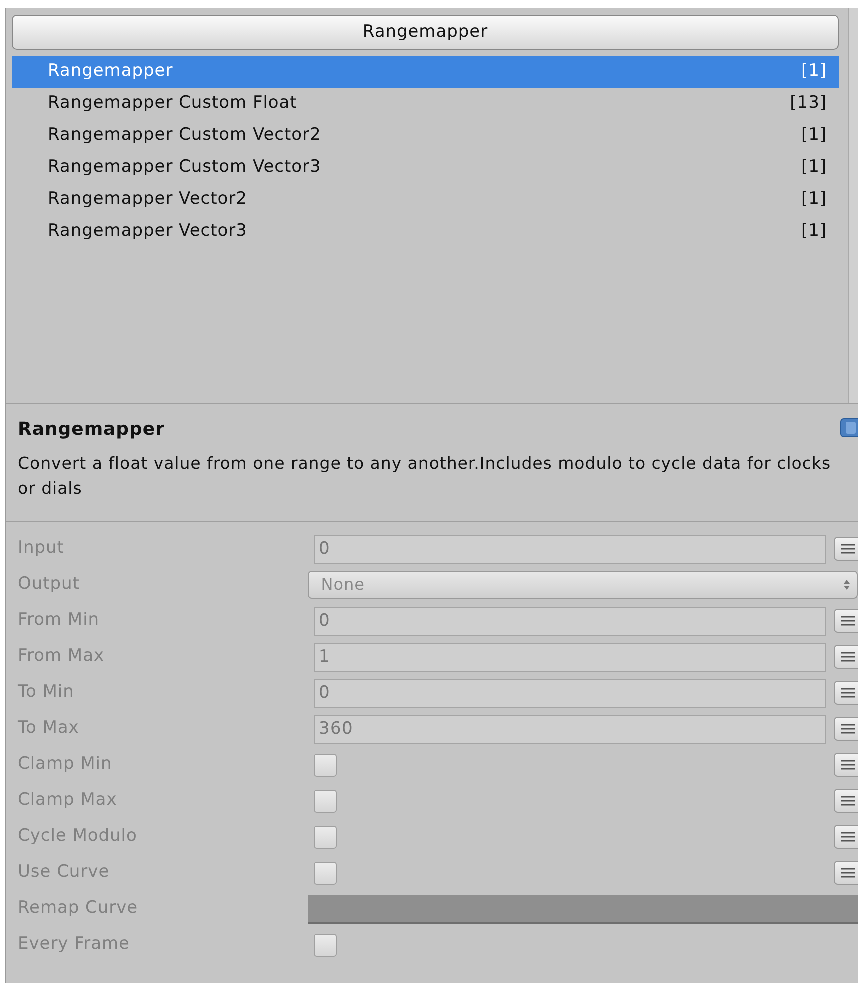 The image size is (858, 983). What do you see at coordinates (570, 657) in the screenshot?
I see `number-field: 1` at bounding box center [570, 657].